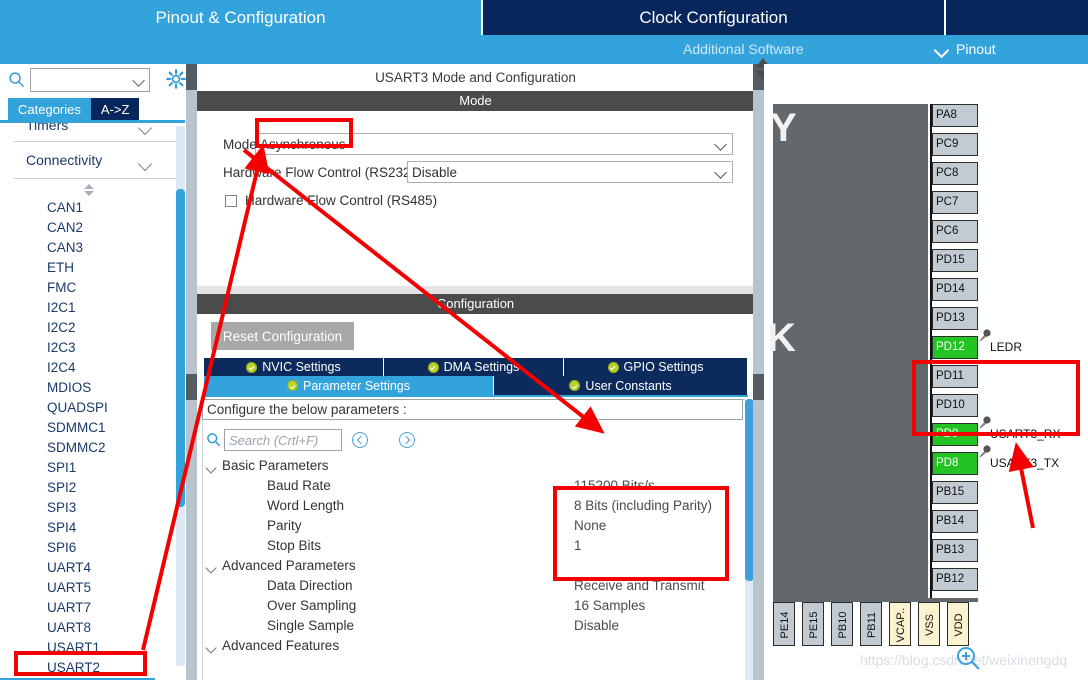 The height and width of the screenshot is (680, 1088). I want to click on right-splitter, so click(758, 372).